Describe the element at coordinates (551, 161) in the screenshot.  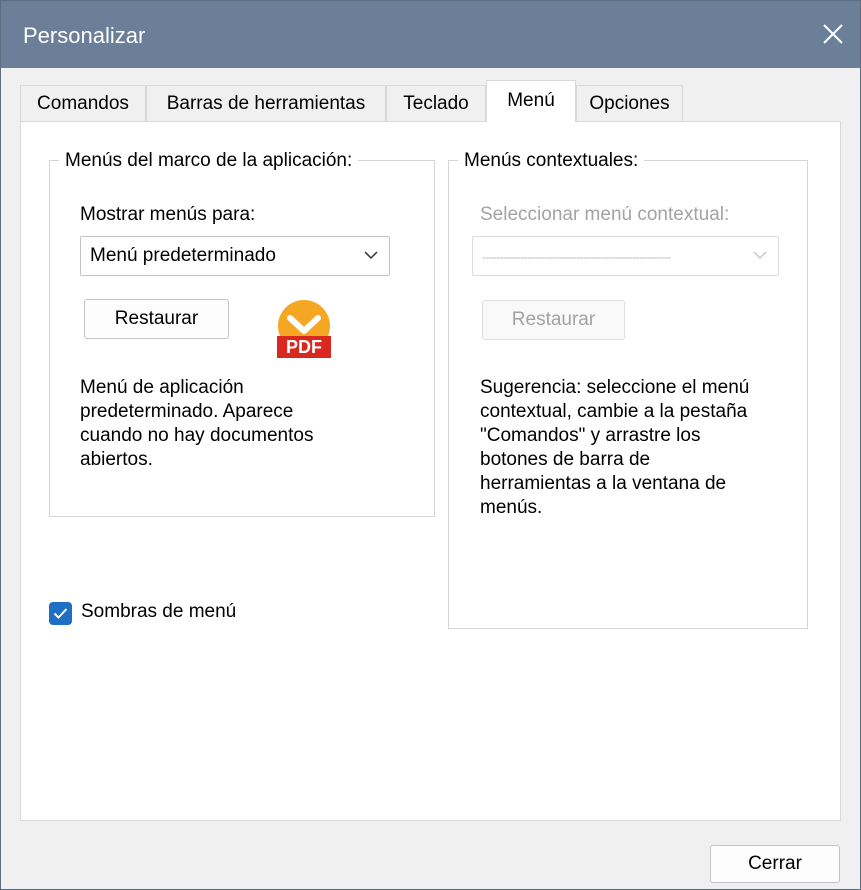
I see `context-menus-group-title: Menús contextuales:` at that location.